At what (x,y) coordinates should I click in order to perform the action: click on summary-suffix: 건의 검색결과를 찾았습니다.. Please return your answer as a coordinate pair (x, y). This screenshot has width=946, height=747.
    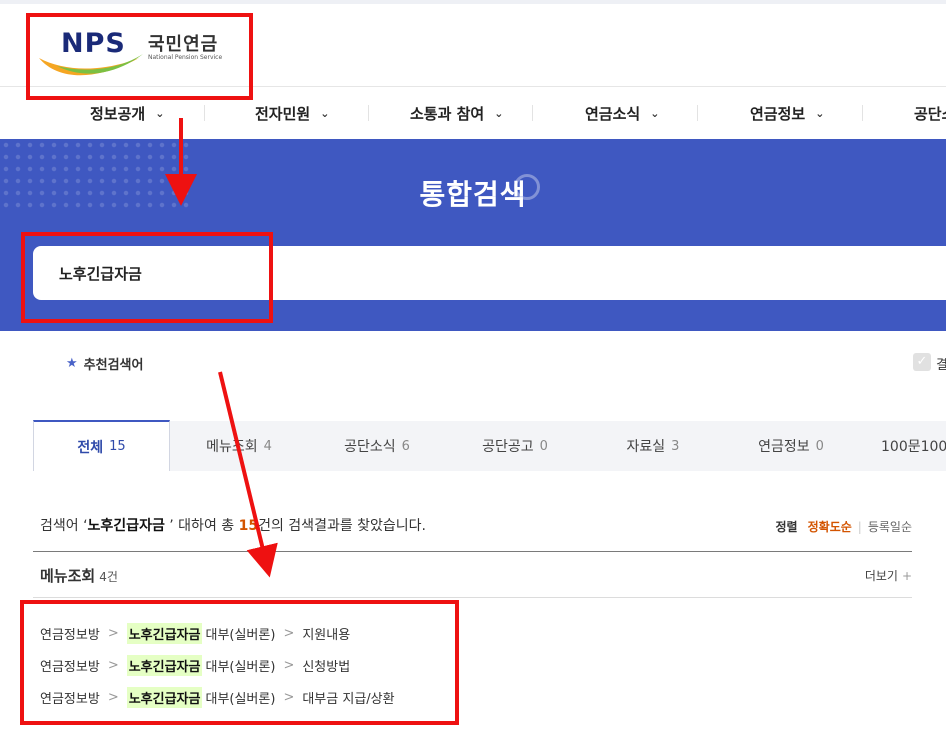
    Looking at the image, I should click on (342, 526).